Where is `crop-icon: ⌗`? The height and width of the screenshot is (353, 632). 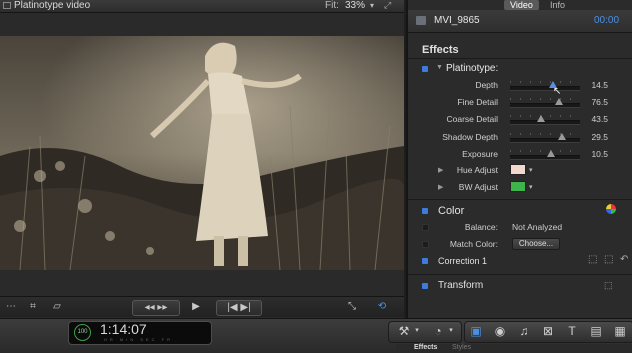 crop-icon: ⌗ is located at coordinates (33, 307).